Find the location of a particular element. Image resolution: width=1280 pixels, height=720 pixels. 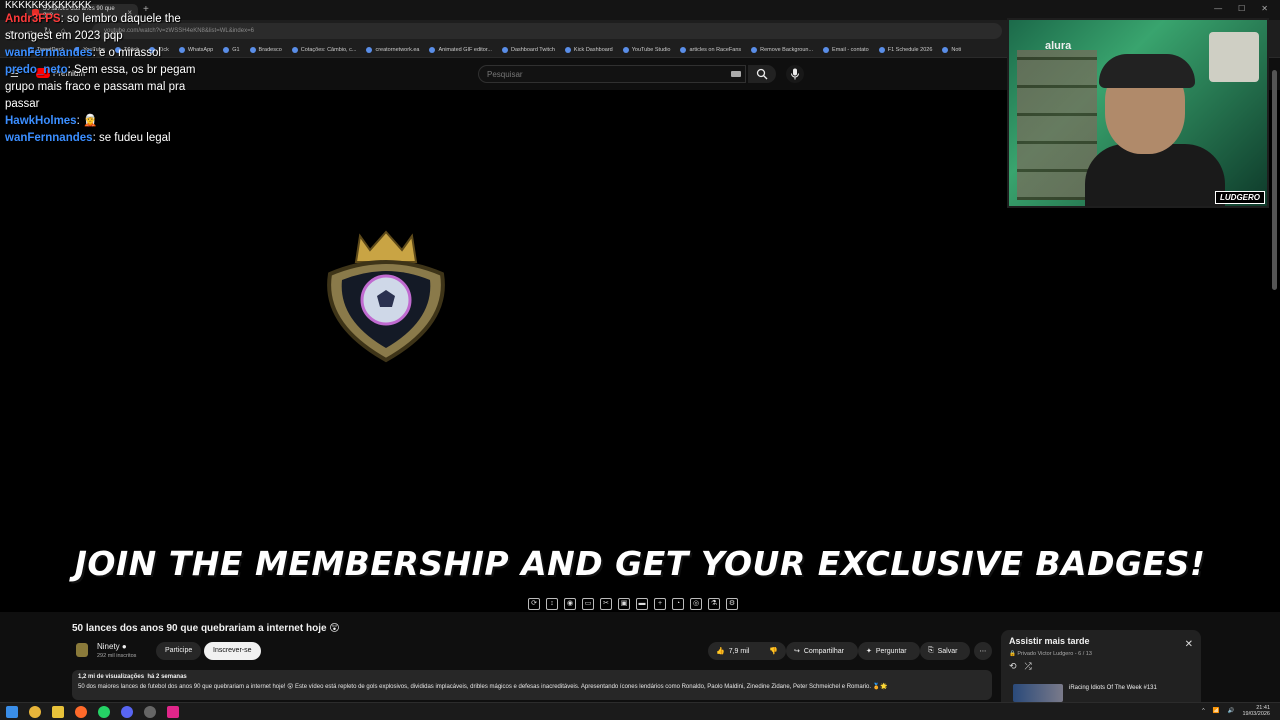

minimize-icon: — is located at coordinates (1218, 8).